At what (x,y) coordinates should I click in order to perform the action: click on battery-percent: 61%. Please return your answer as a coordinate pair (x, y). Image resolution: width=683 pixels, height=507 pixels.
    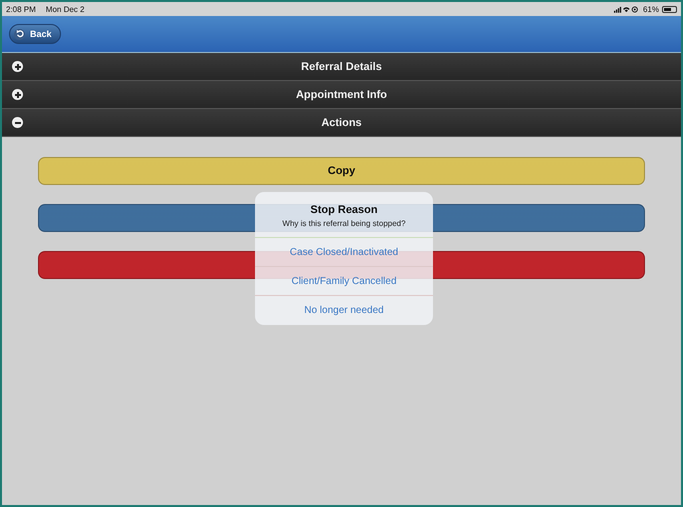
    Looking at the image, I should click on (650, 9).